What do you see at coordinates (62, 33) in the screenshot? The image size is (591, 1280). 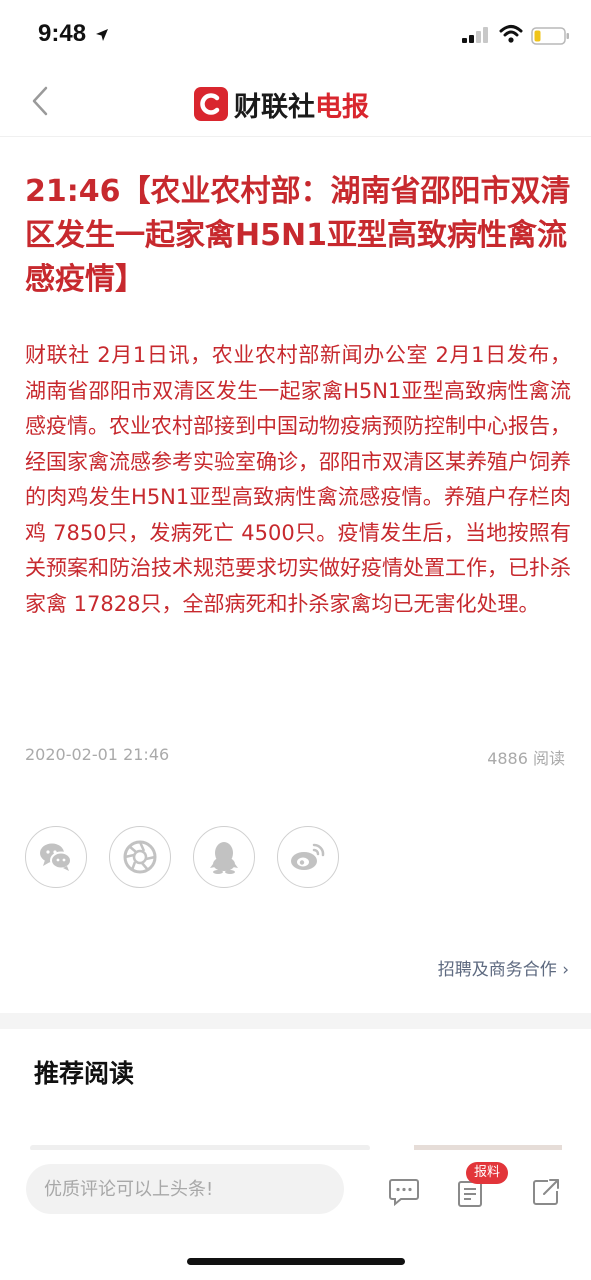 I see `status-time: 9:48` at bounding box center [62, 33].